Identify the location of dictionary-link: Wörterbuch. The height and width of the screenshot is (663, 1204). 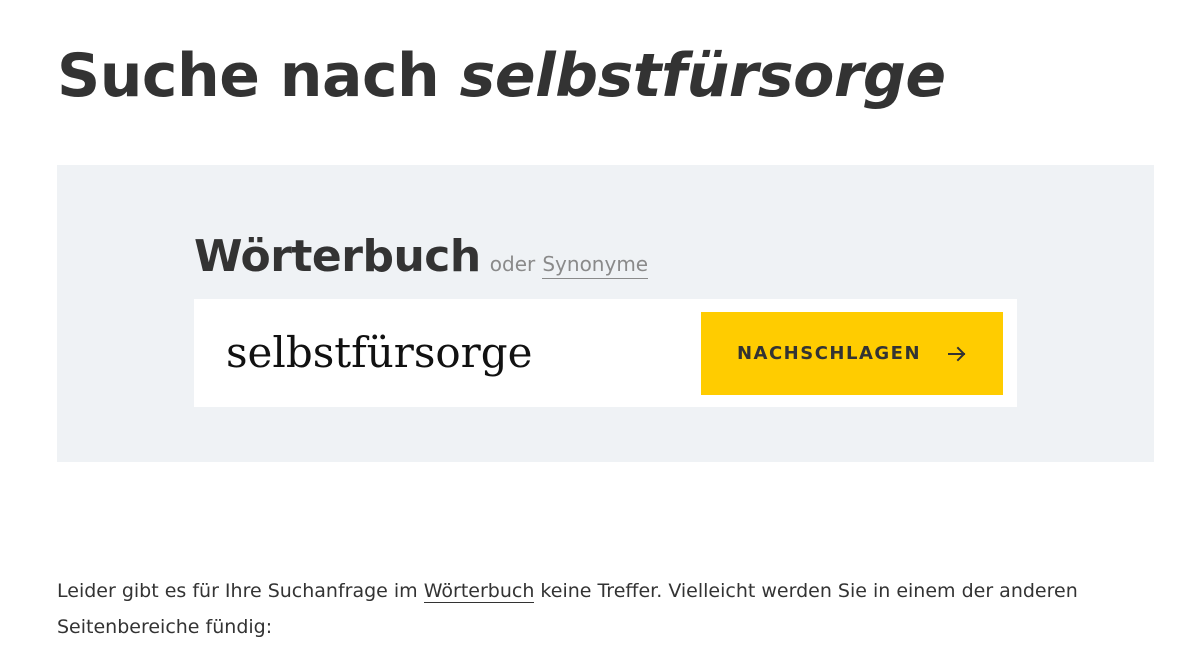
(479, 591).